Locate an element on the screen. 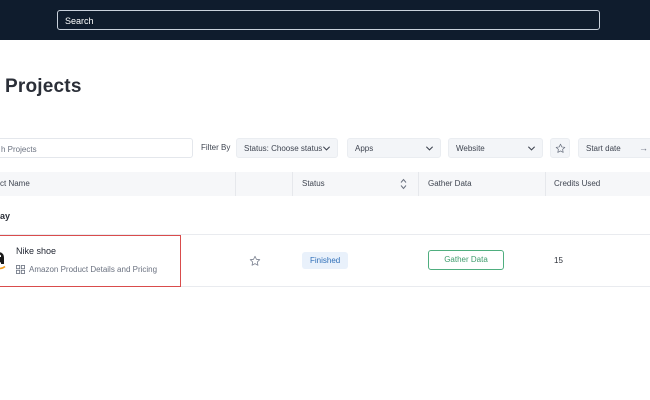  status-badge: Finished is located at coordinates (325, 260).